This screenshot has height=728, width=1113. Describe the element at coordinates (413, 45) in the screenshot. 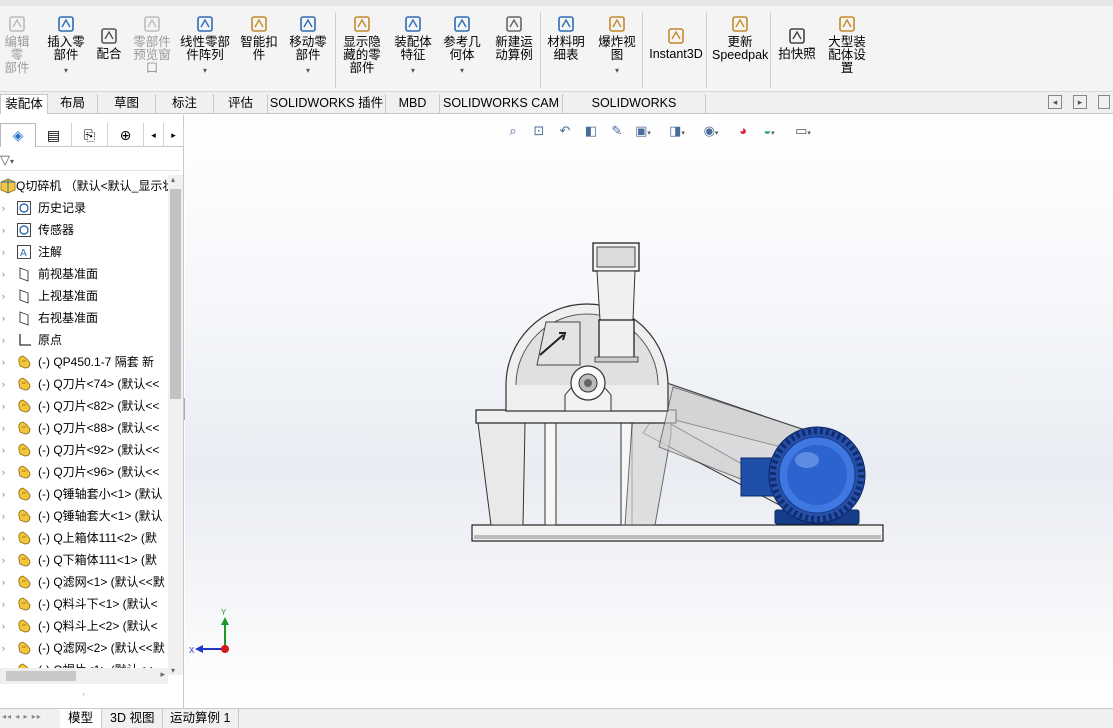

I see `assembly-feature-button: 装配体 特征 ▾` at that location.